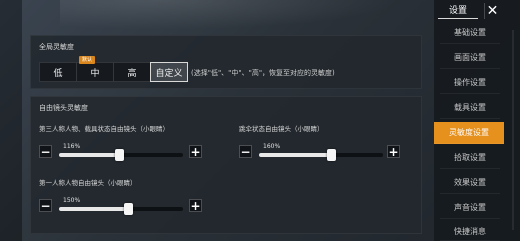  What do you see at coordinates (470, 231) in the screenshot?
I see `sidebar-item-quick-message: 快捷消息` at bounding box center [470, 231].